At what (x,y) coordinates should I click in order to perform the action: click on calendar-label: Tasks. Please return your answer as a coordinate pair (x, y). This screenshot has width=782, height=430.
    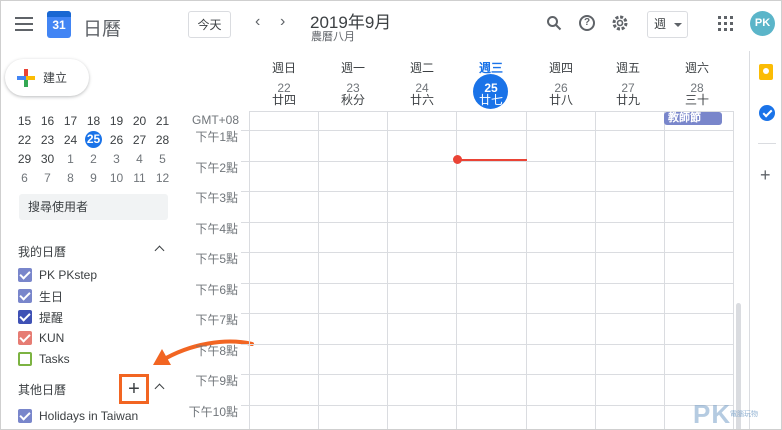
    Looking at the image, I should click on (54, 359).